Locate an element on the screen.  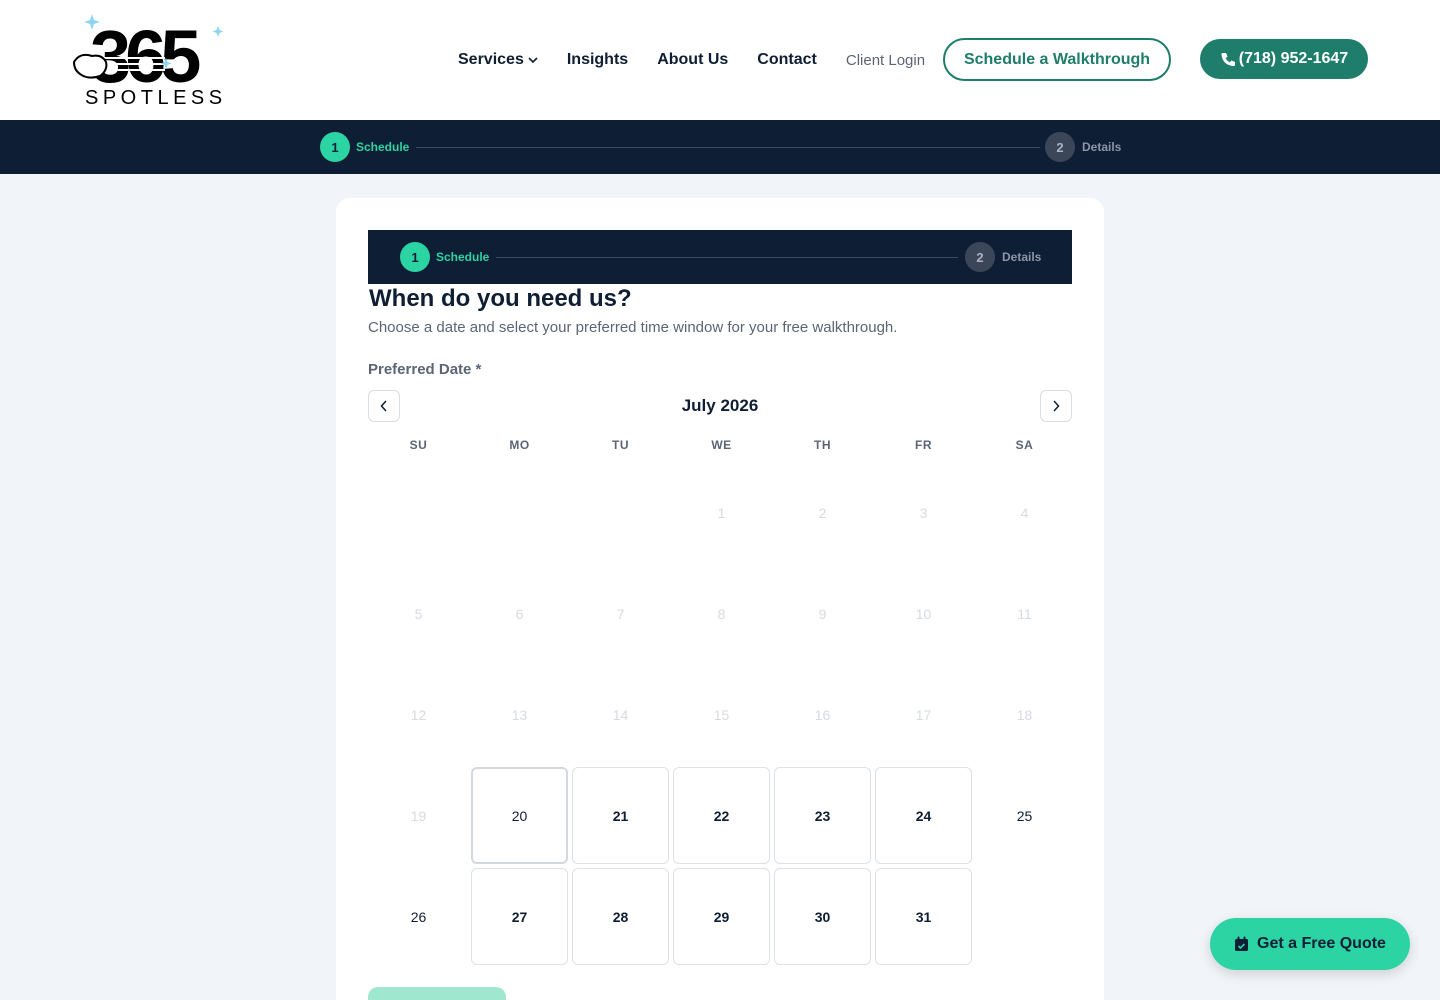
continue-button is located at coordinates (437, 993).